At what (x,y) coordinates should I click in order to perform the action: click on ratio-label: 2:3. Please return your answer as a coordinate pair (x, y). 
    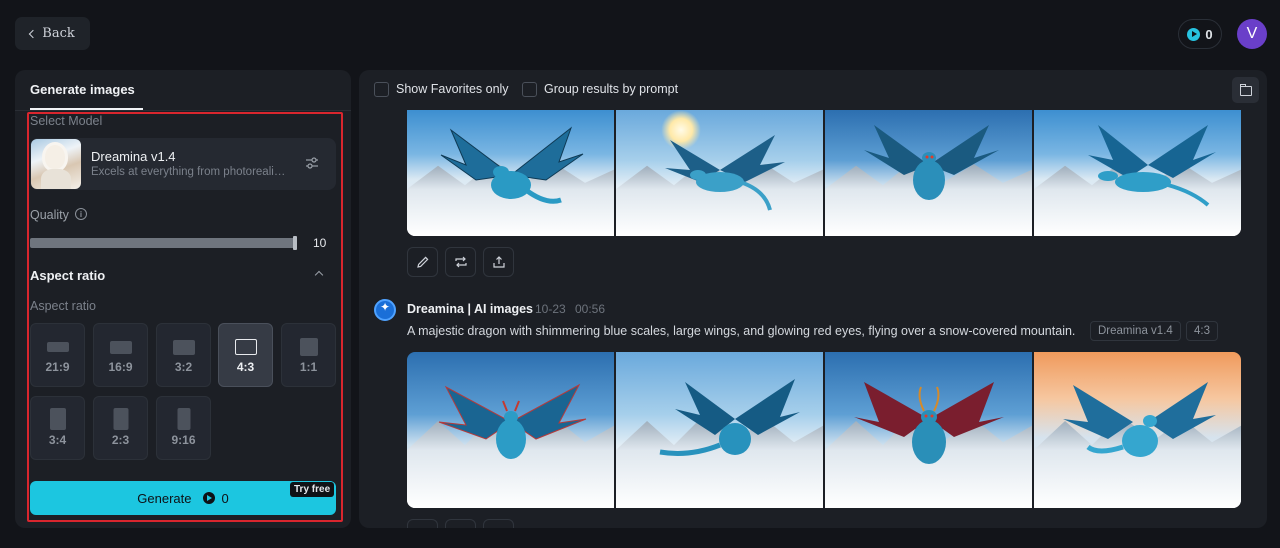
    Looking at the image, I should click on (120, 440).